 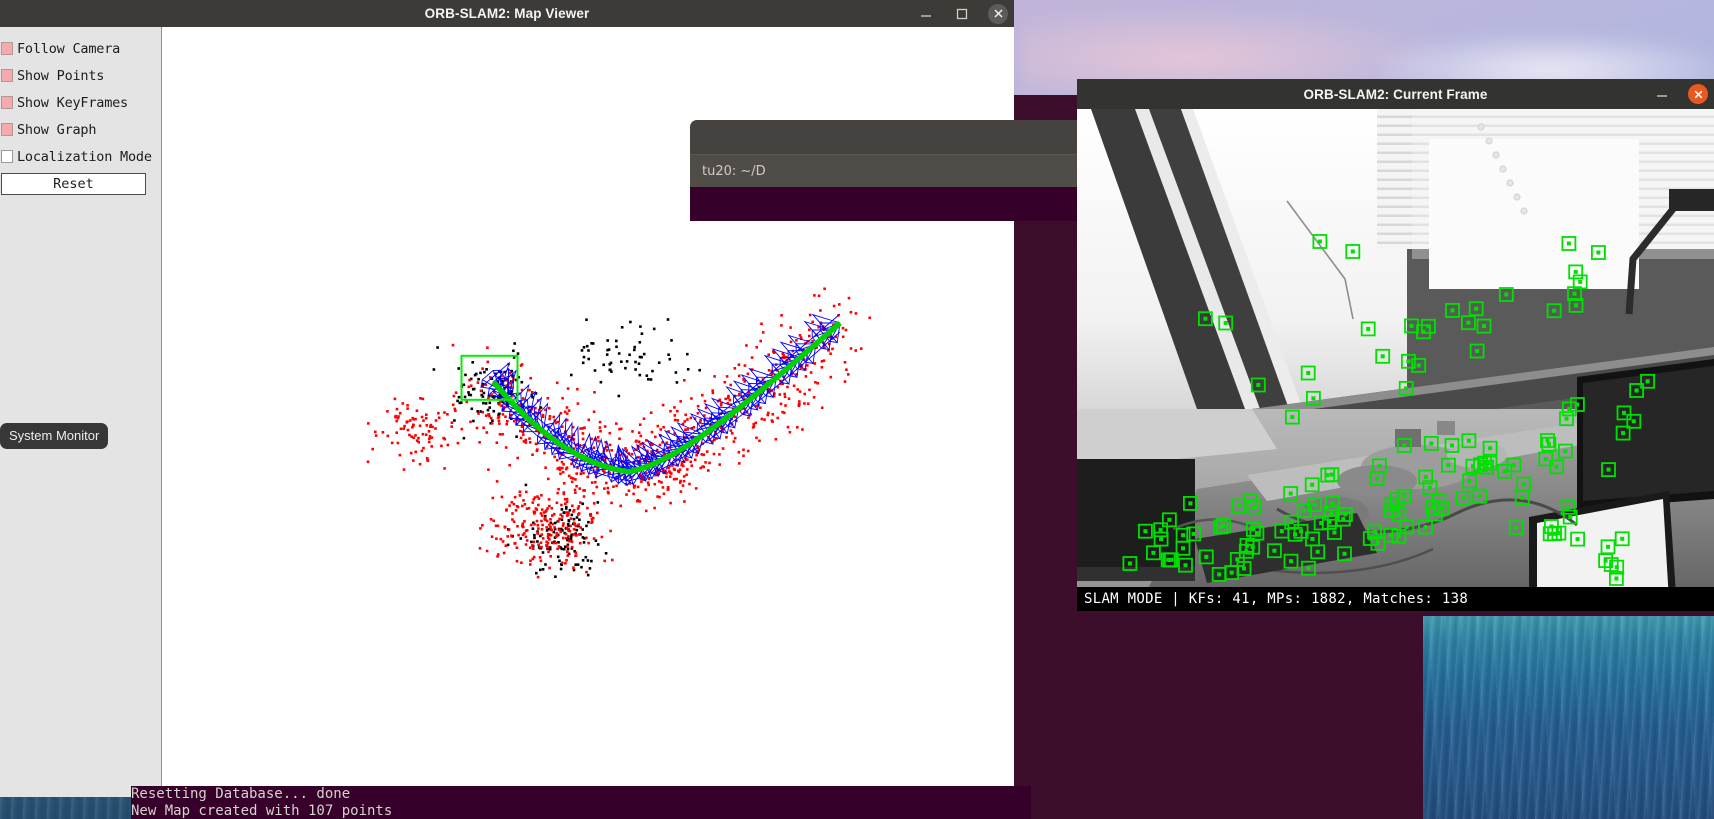 What do you see at coordinates (73, 184) in the screenshot?
I see `reset-button: Reset` at bounding box center [73, 184].